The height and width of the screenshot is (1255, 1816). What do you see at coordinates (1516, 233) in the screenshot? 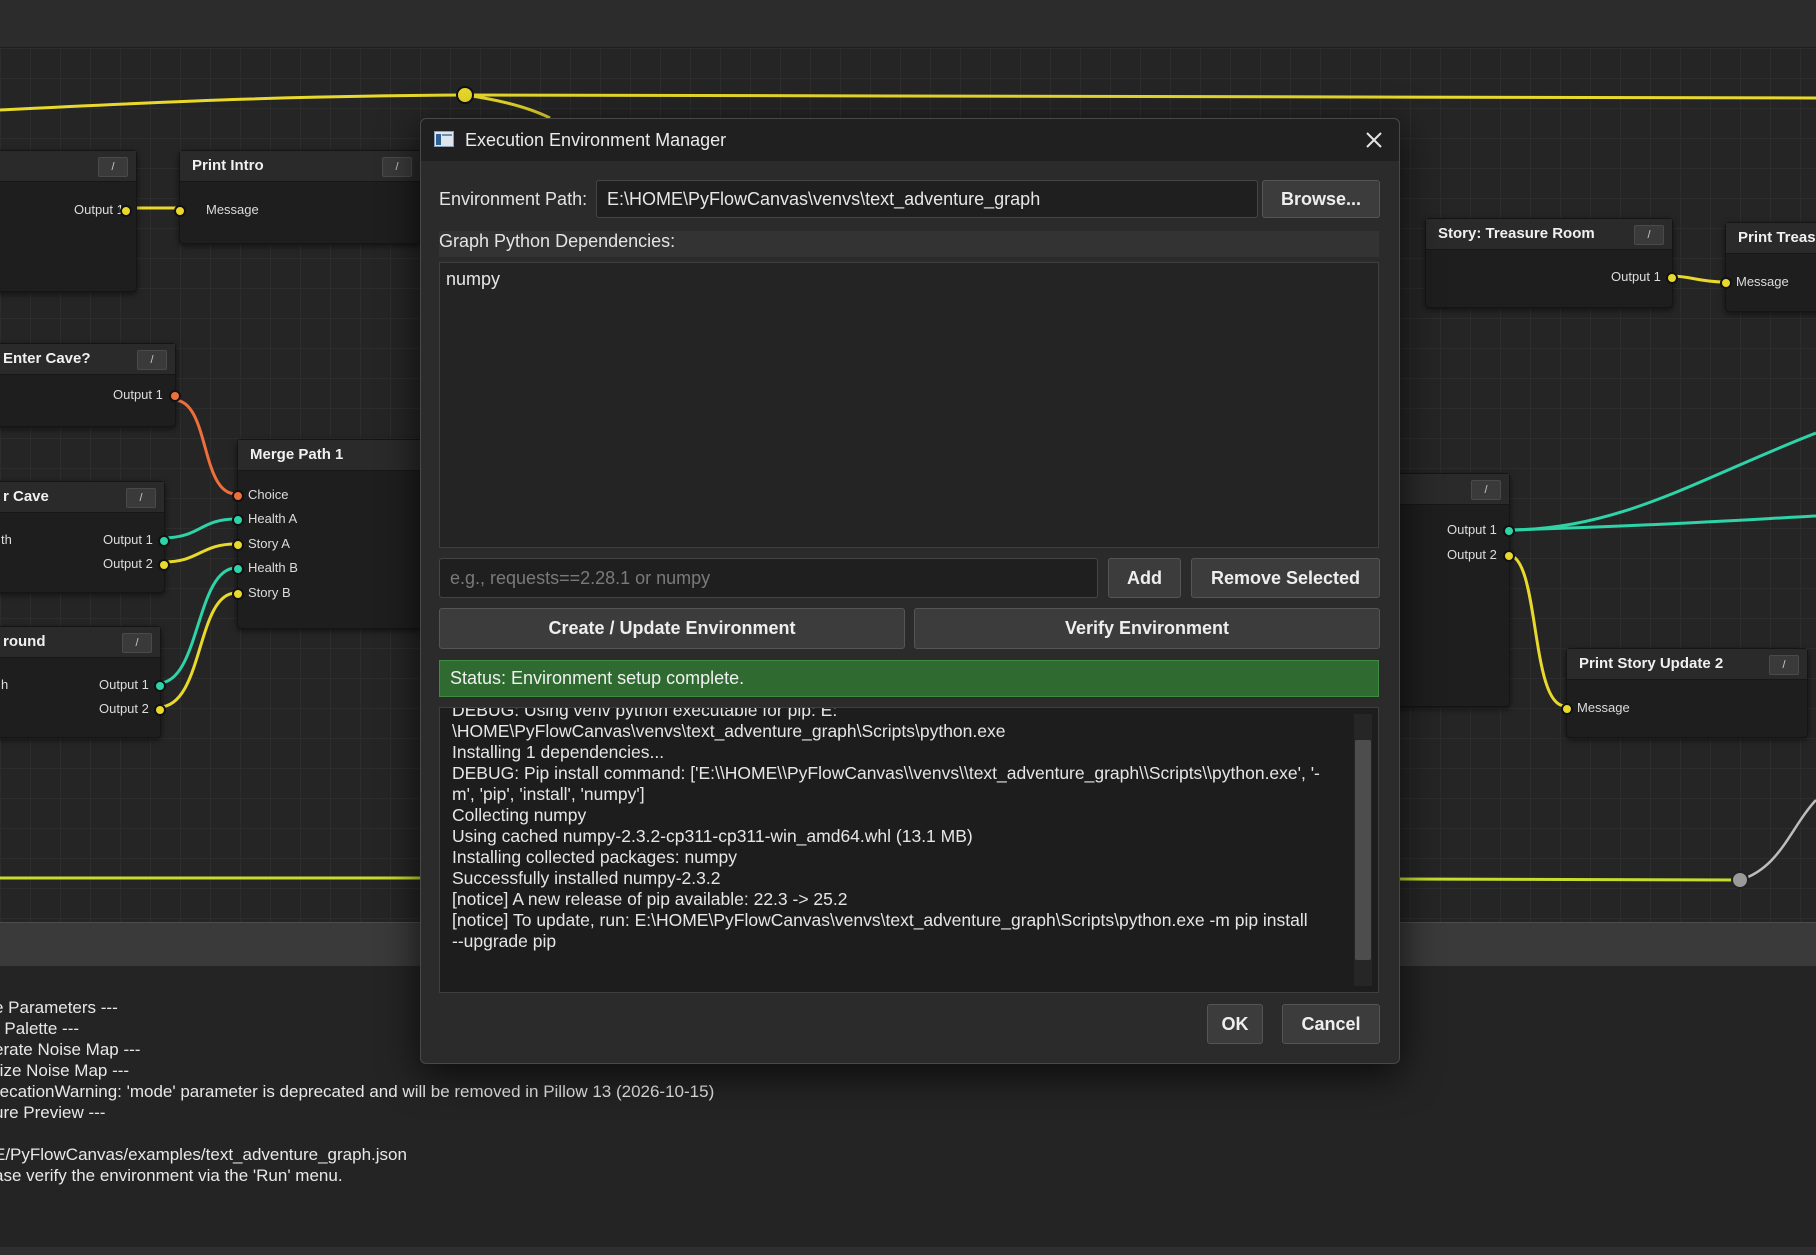
I see `node-title: Story: Treasure Room` at bounding box center [1516, 233].